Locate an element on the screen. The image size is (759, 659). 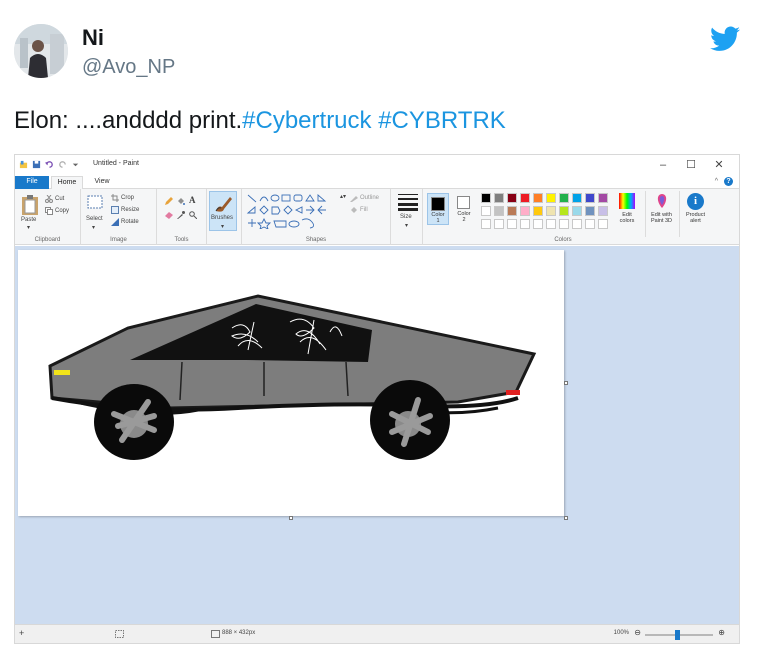
hashtag-cybrtrk: #CYBRTRK is located at coordinates (442, 120).